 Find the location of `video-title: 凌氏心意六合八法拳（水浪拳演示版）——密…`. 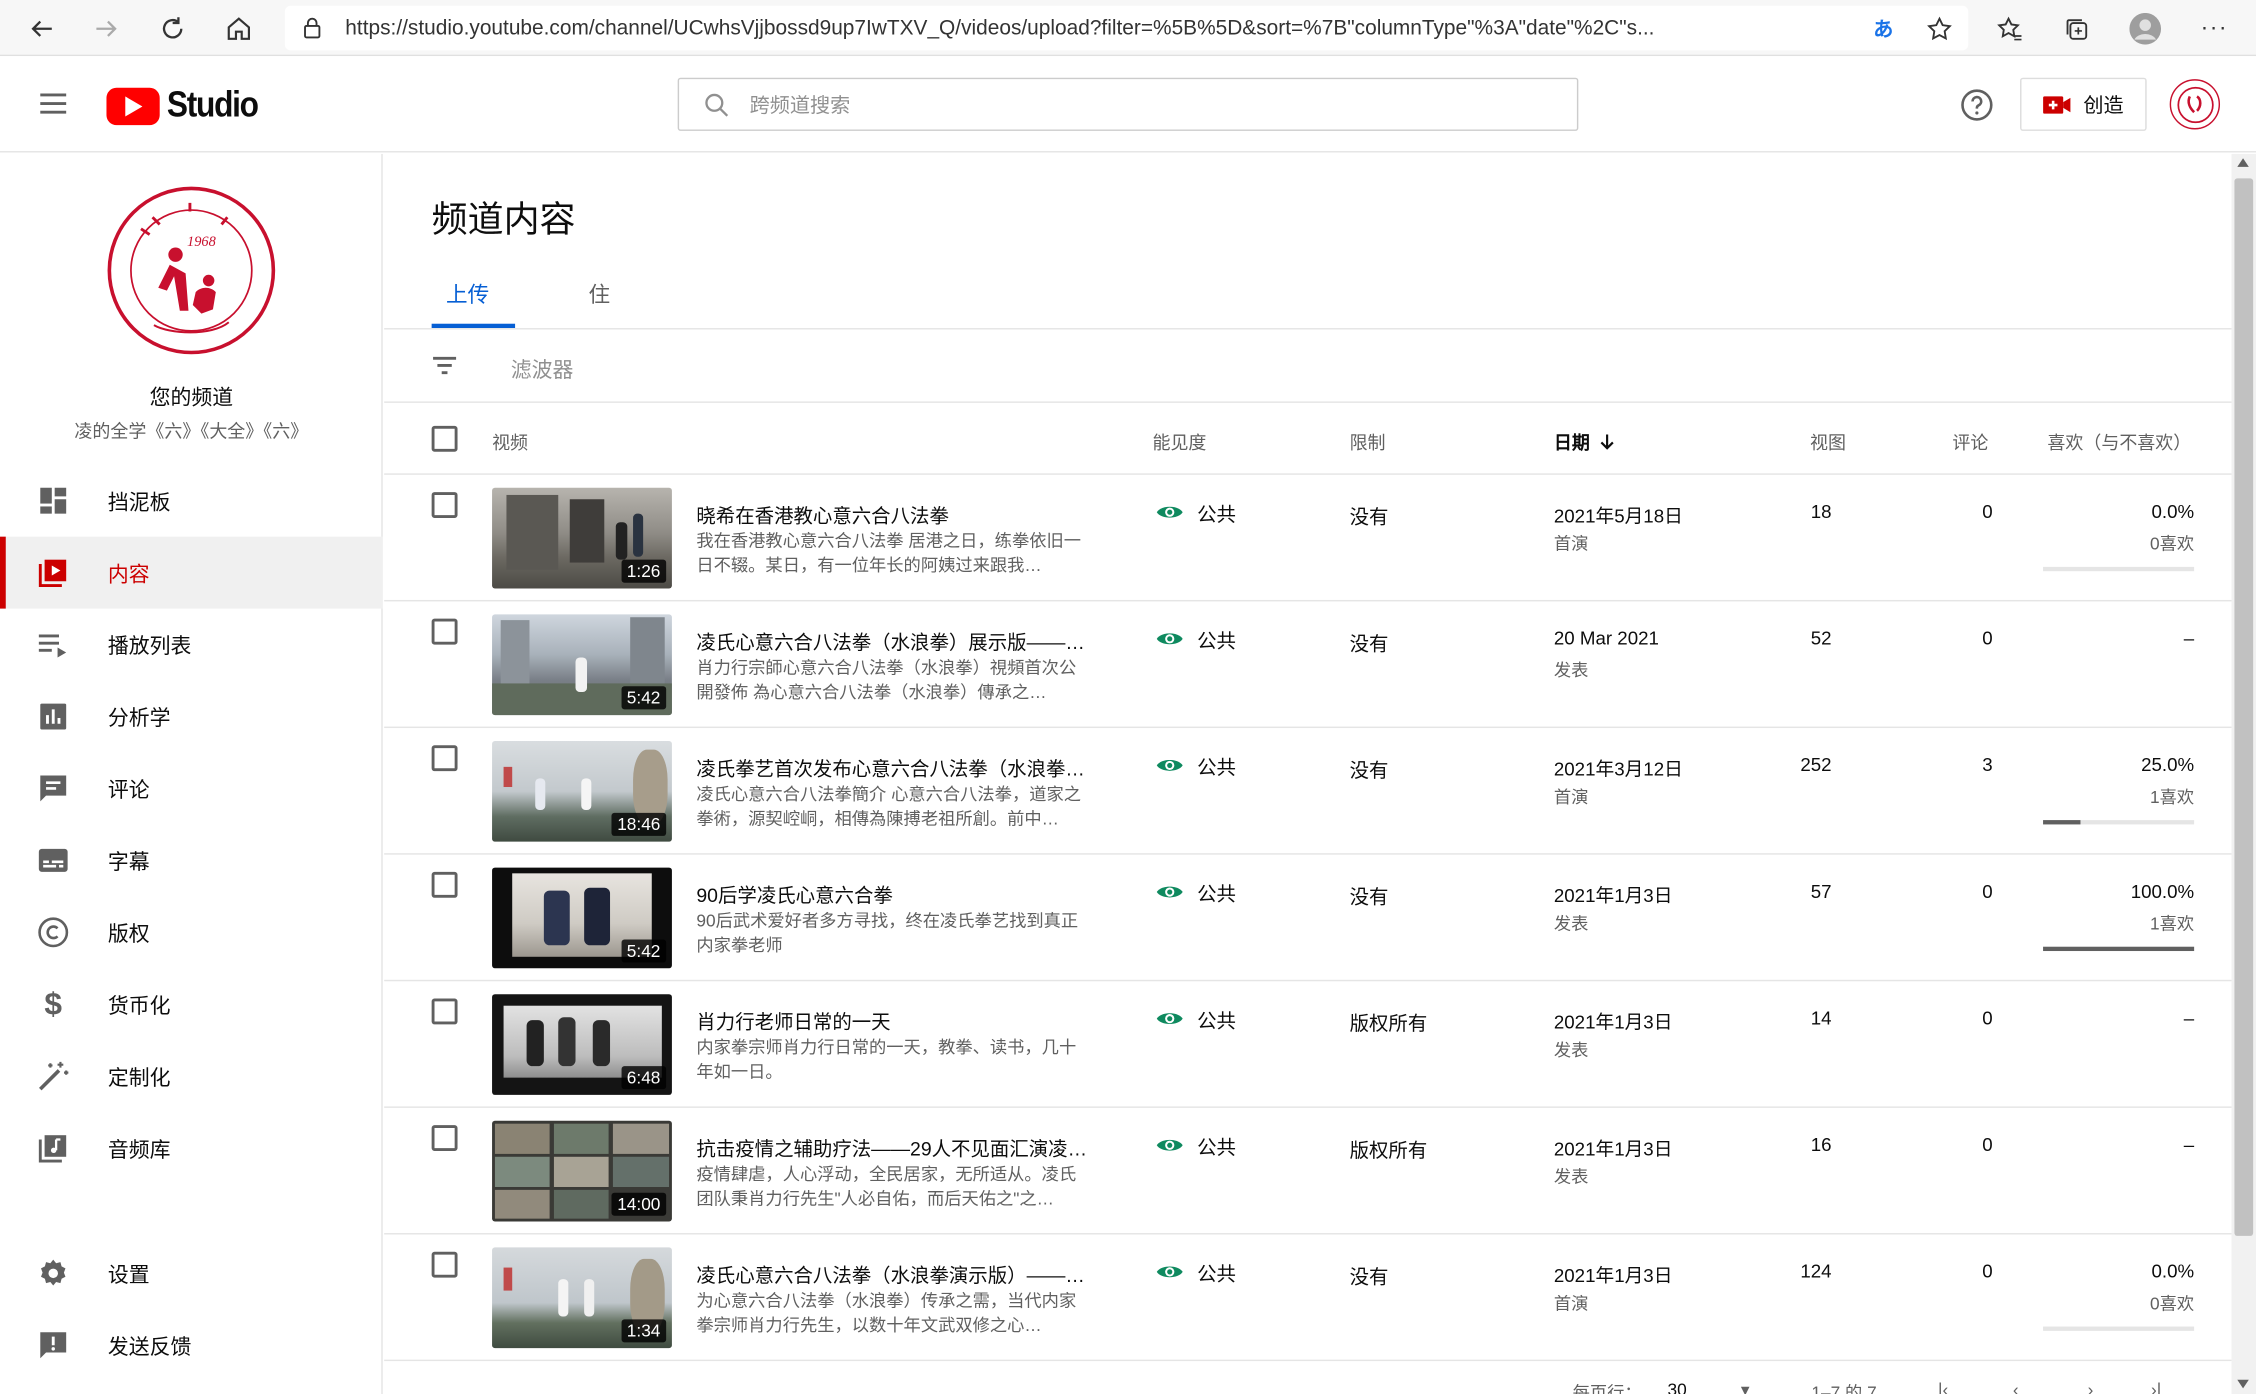

video-title: 凌氏心意六合八法拳（水浪拳演示版）——密… is located at coordinates (897, 1273).